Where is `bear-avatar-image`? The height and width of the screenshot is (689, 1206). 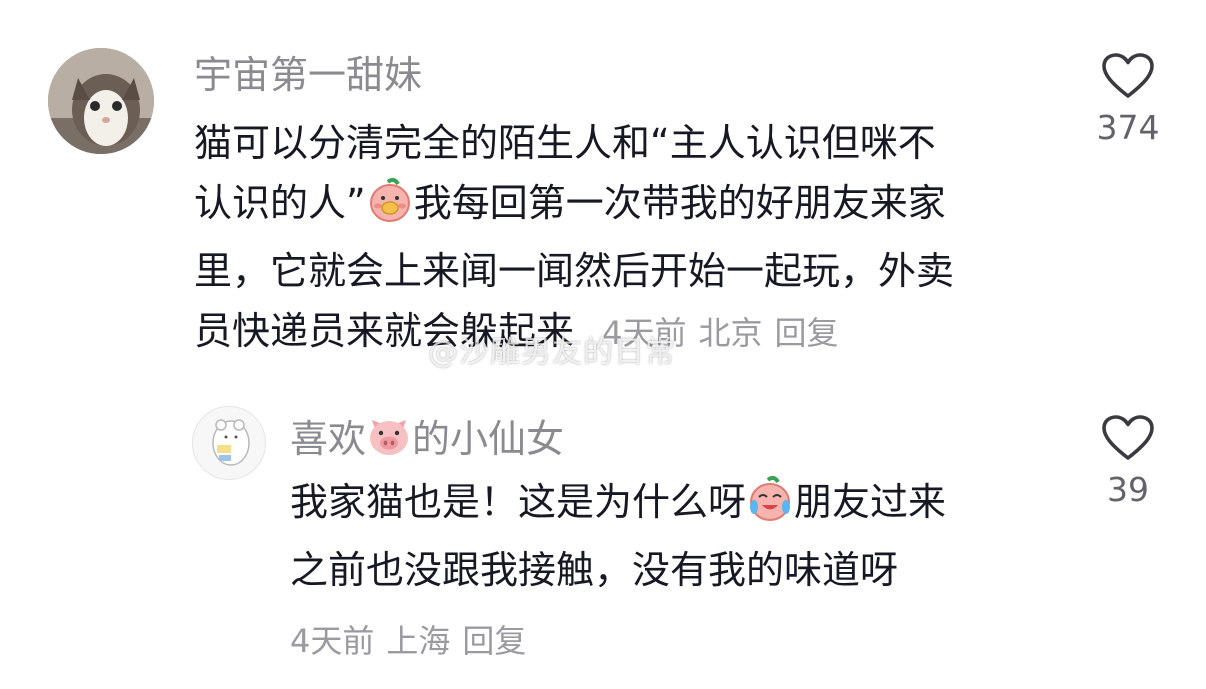
bear-avatar-image is located at coordinates (229, 443).